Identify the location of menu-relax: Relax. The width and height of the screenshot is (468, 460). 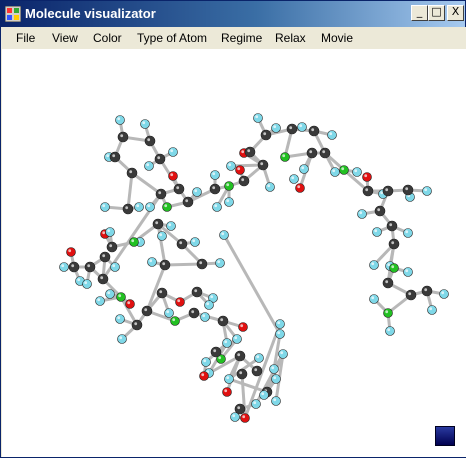
(290, 38).